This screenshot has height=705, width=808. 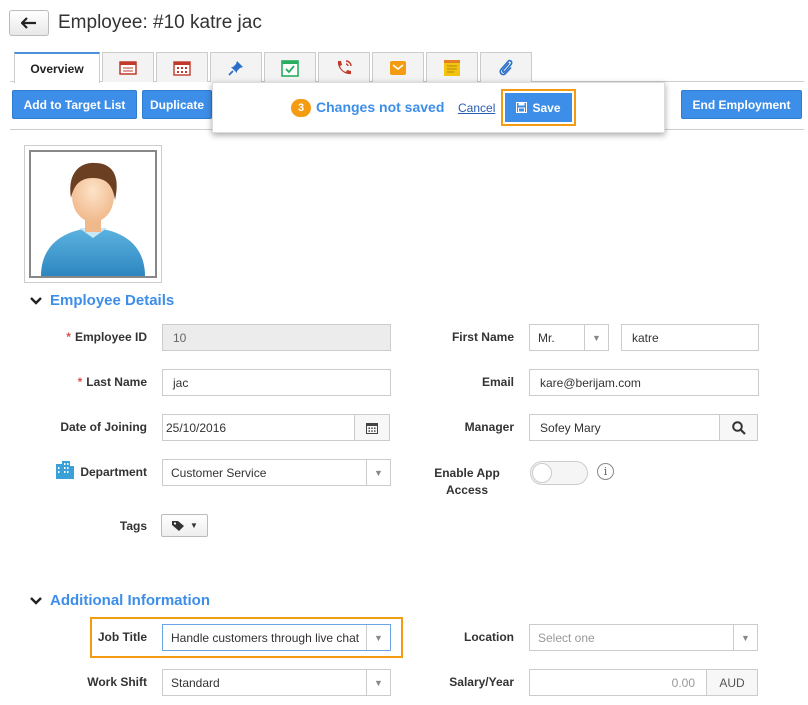 I want to click on tab-overview: Overview, so click(x=57, y=67).